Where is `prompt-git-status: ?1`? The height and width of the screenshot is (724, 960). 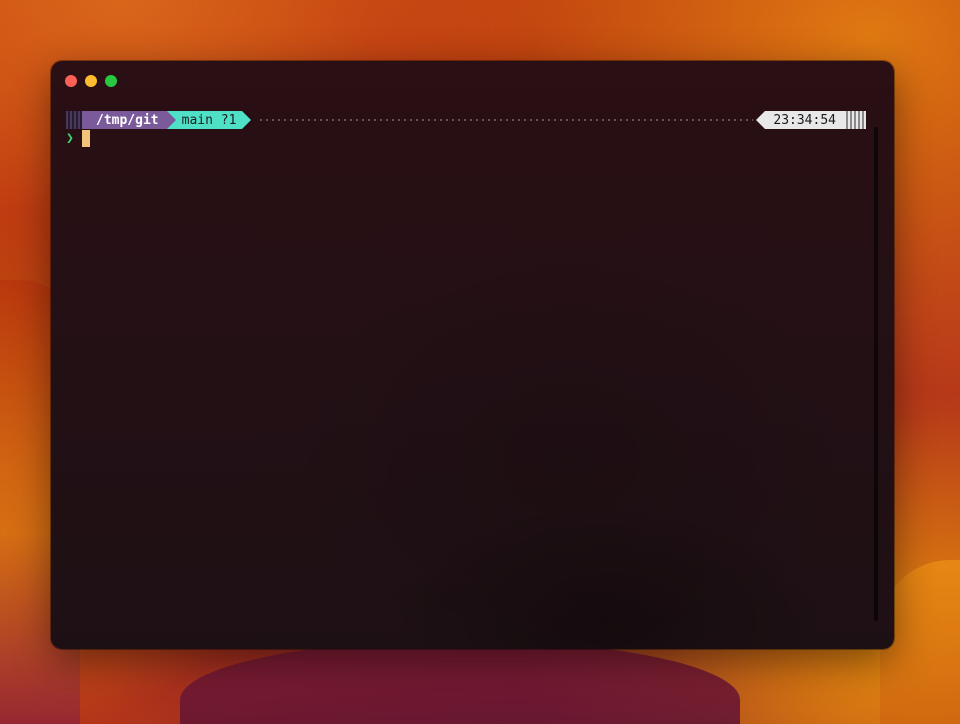
prompt-git-status: ?1 is located at coordinates (228, 120).